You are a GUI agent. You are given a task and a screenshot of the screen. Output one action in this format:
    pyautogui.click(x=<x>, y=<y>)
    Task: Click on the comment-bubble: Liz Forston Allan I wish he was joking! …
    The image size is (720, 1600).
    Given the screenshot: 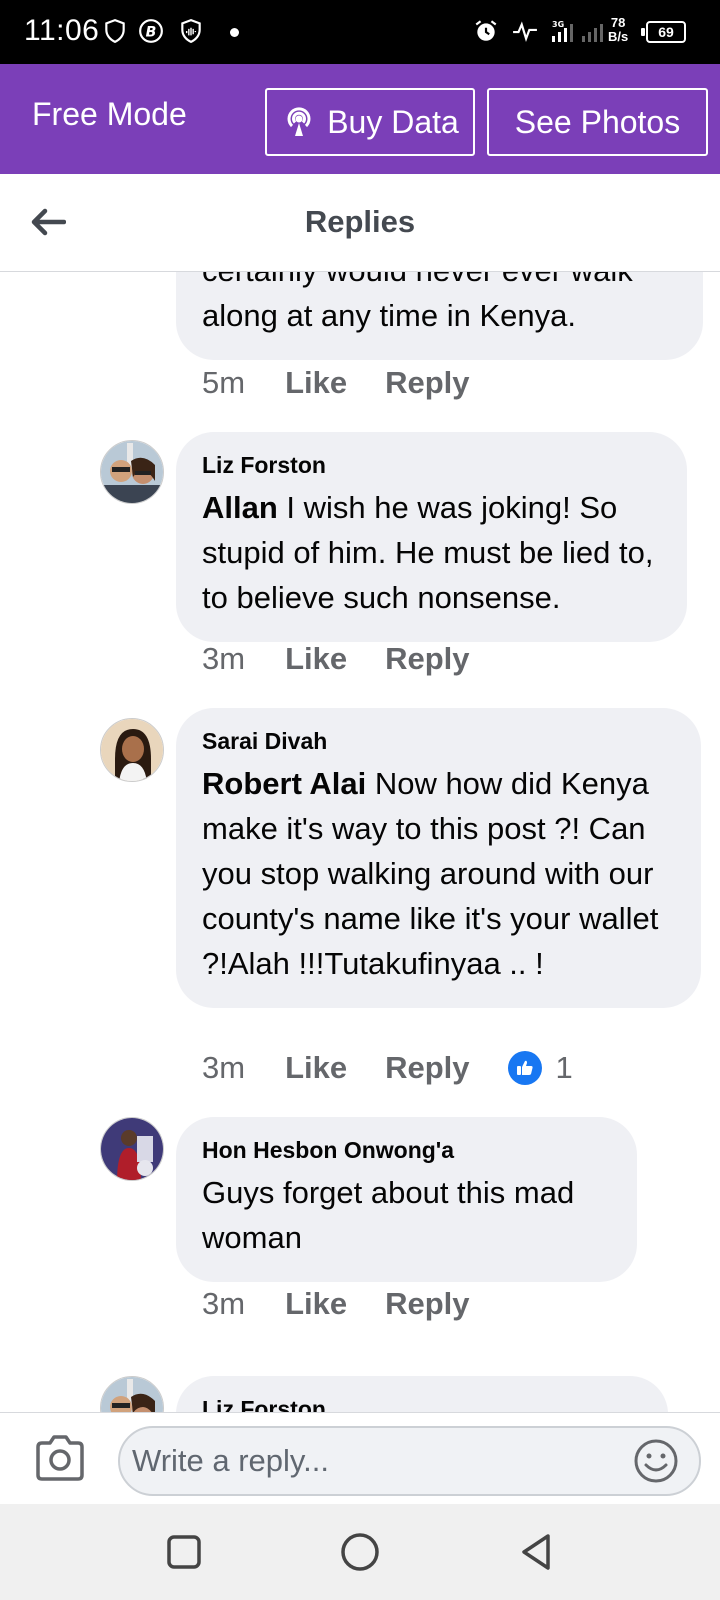 What is the action you would take?
    pyautogui.click(x=431, y=537)
    